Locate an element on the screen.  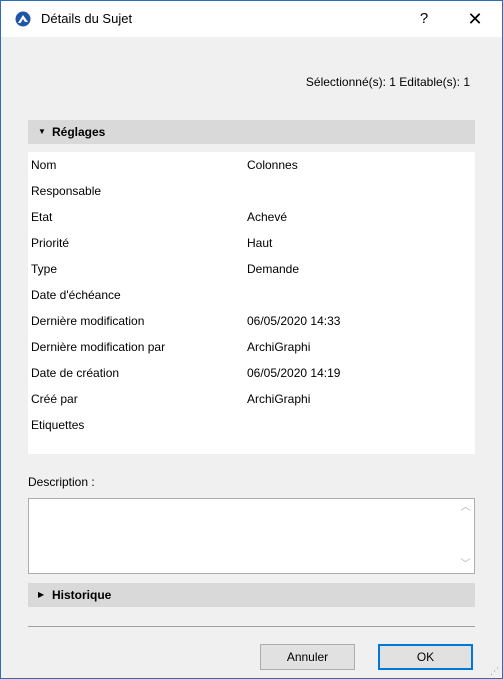
description-scrollbar: ︿ ﹀ is located at coordinates (465, 536).